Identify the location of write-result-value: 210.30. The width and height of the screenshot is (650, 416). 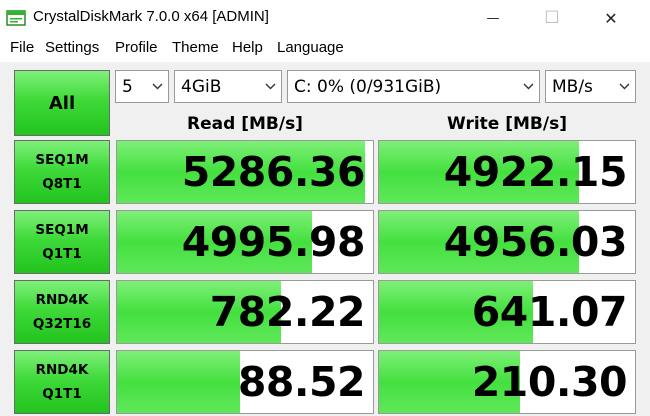
(549, 382).